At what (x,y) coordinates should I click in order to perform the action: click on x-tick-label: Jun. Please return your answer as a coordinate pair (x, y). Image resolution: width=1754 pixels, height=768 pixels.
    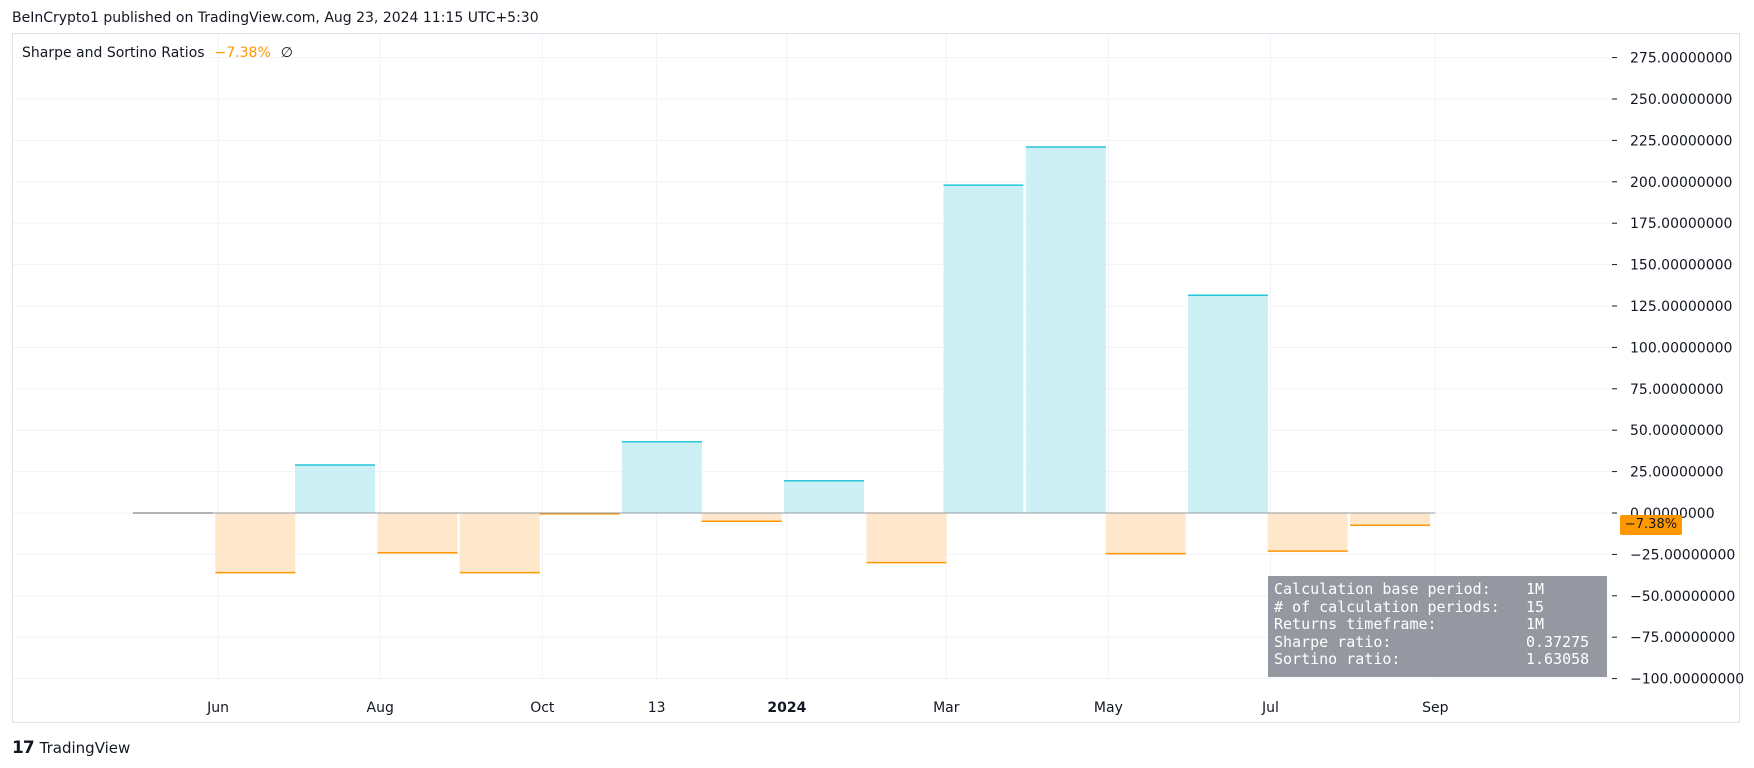
    Looking at the image, I should click on (217, 708).